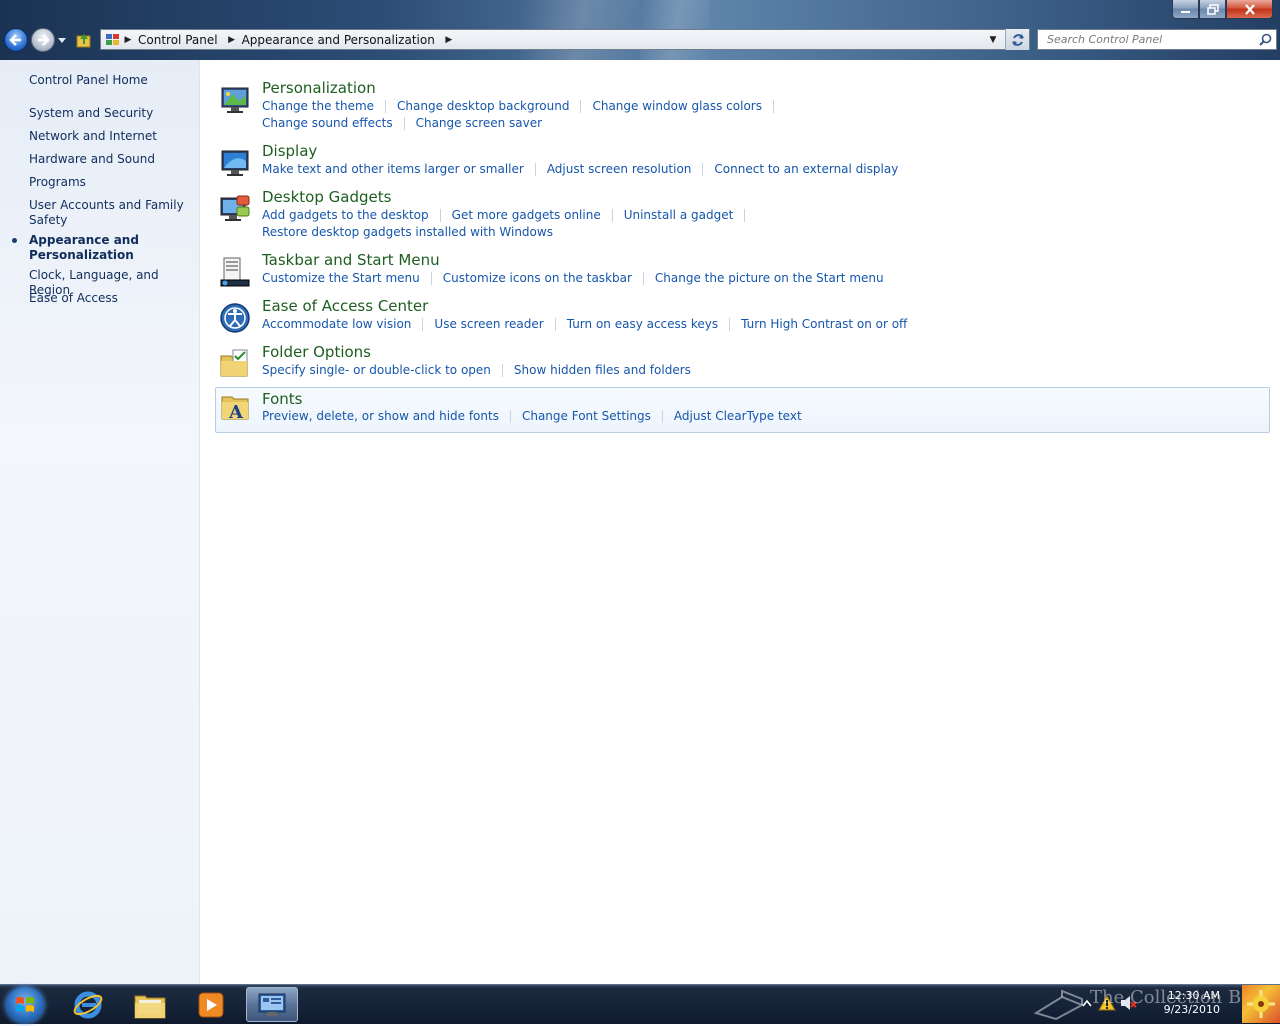  What do you see at coordinates (738, 416) in the screenshot?
I see `adjust-cleartype-link: Adjust ClearType text` at bounding box center [738, 416].